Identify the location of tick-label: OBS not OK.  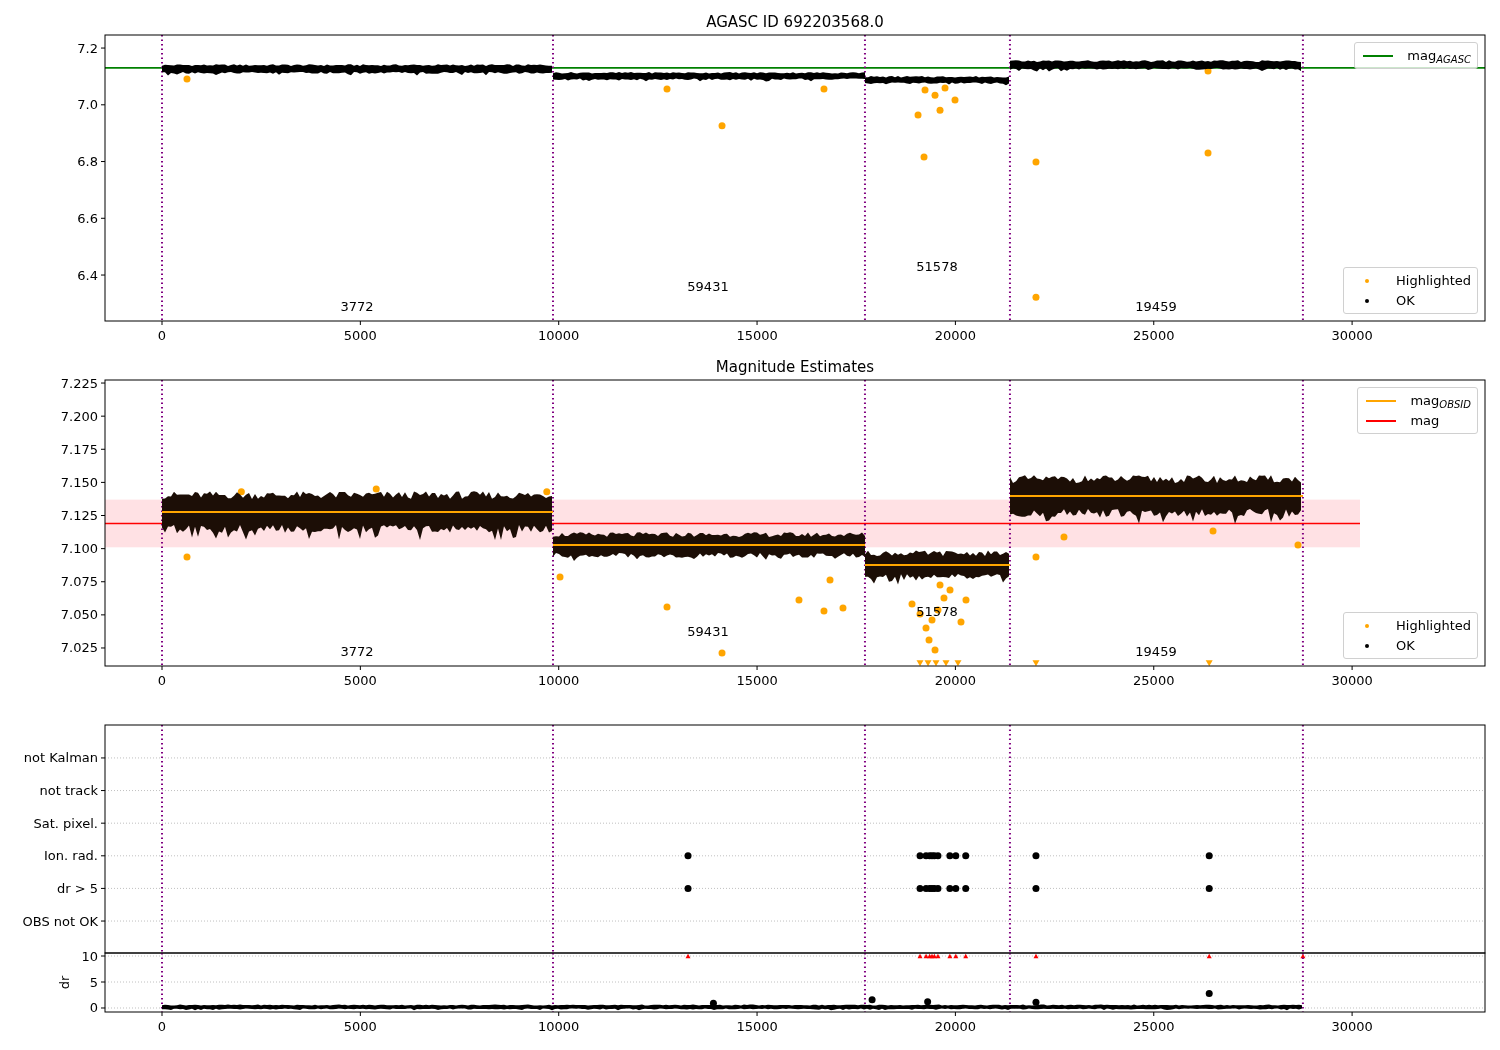
(60, 921).